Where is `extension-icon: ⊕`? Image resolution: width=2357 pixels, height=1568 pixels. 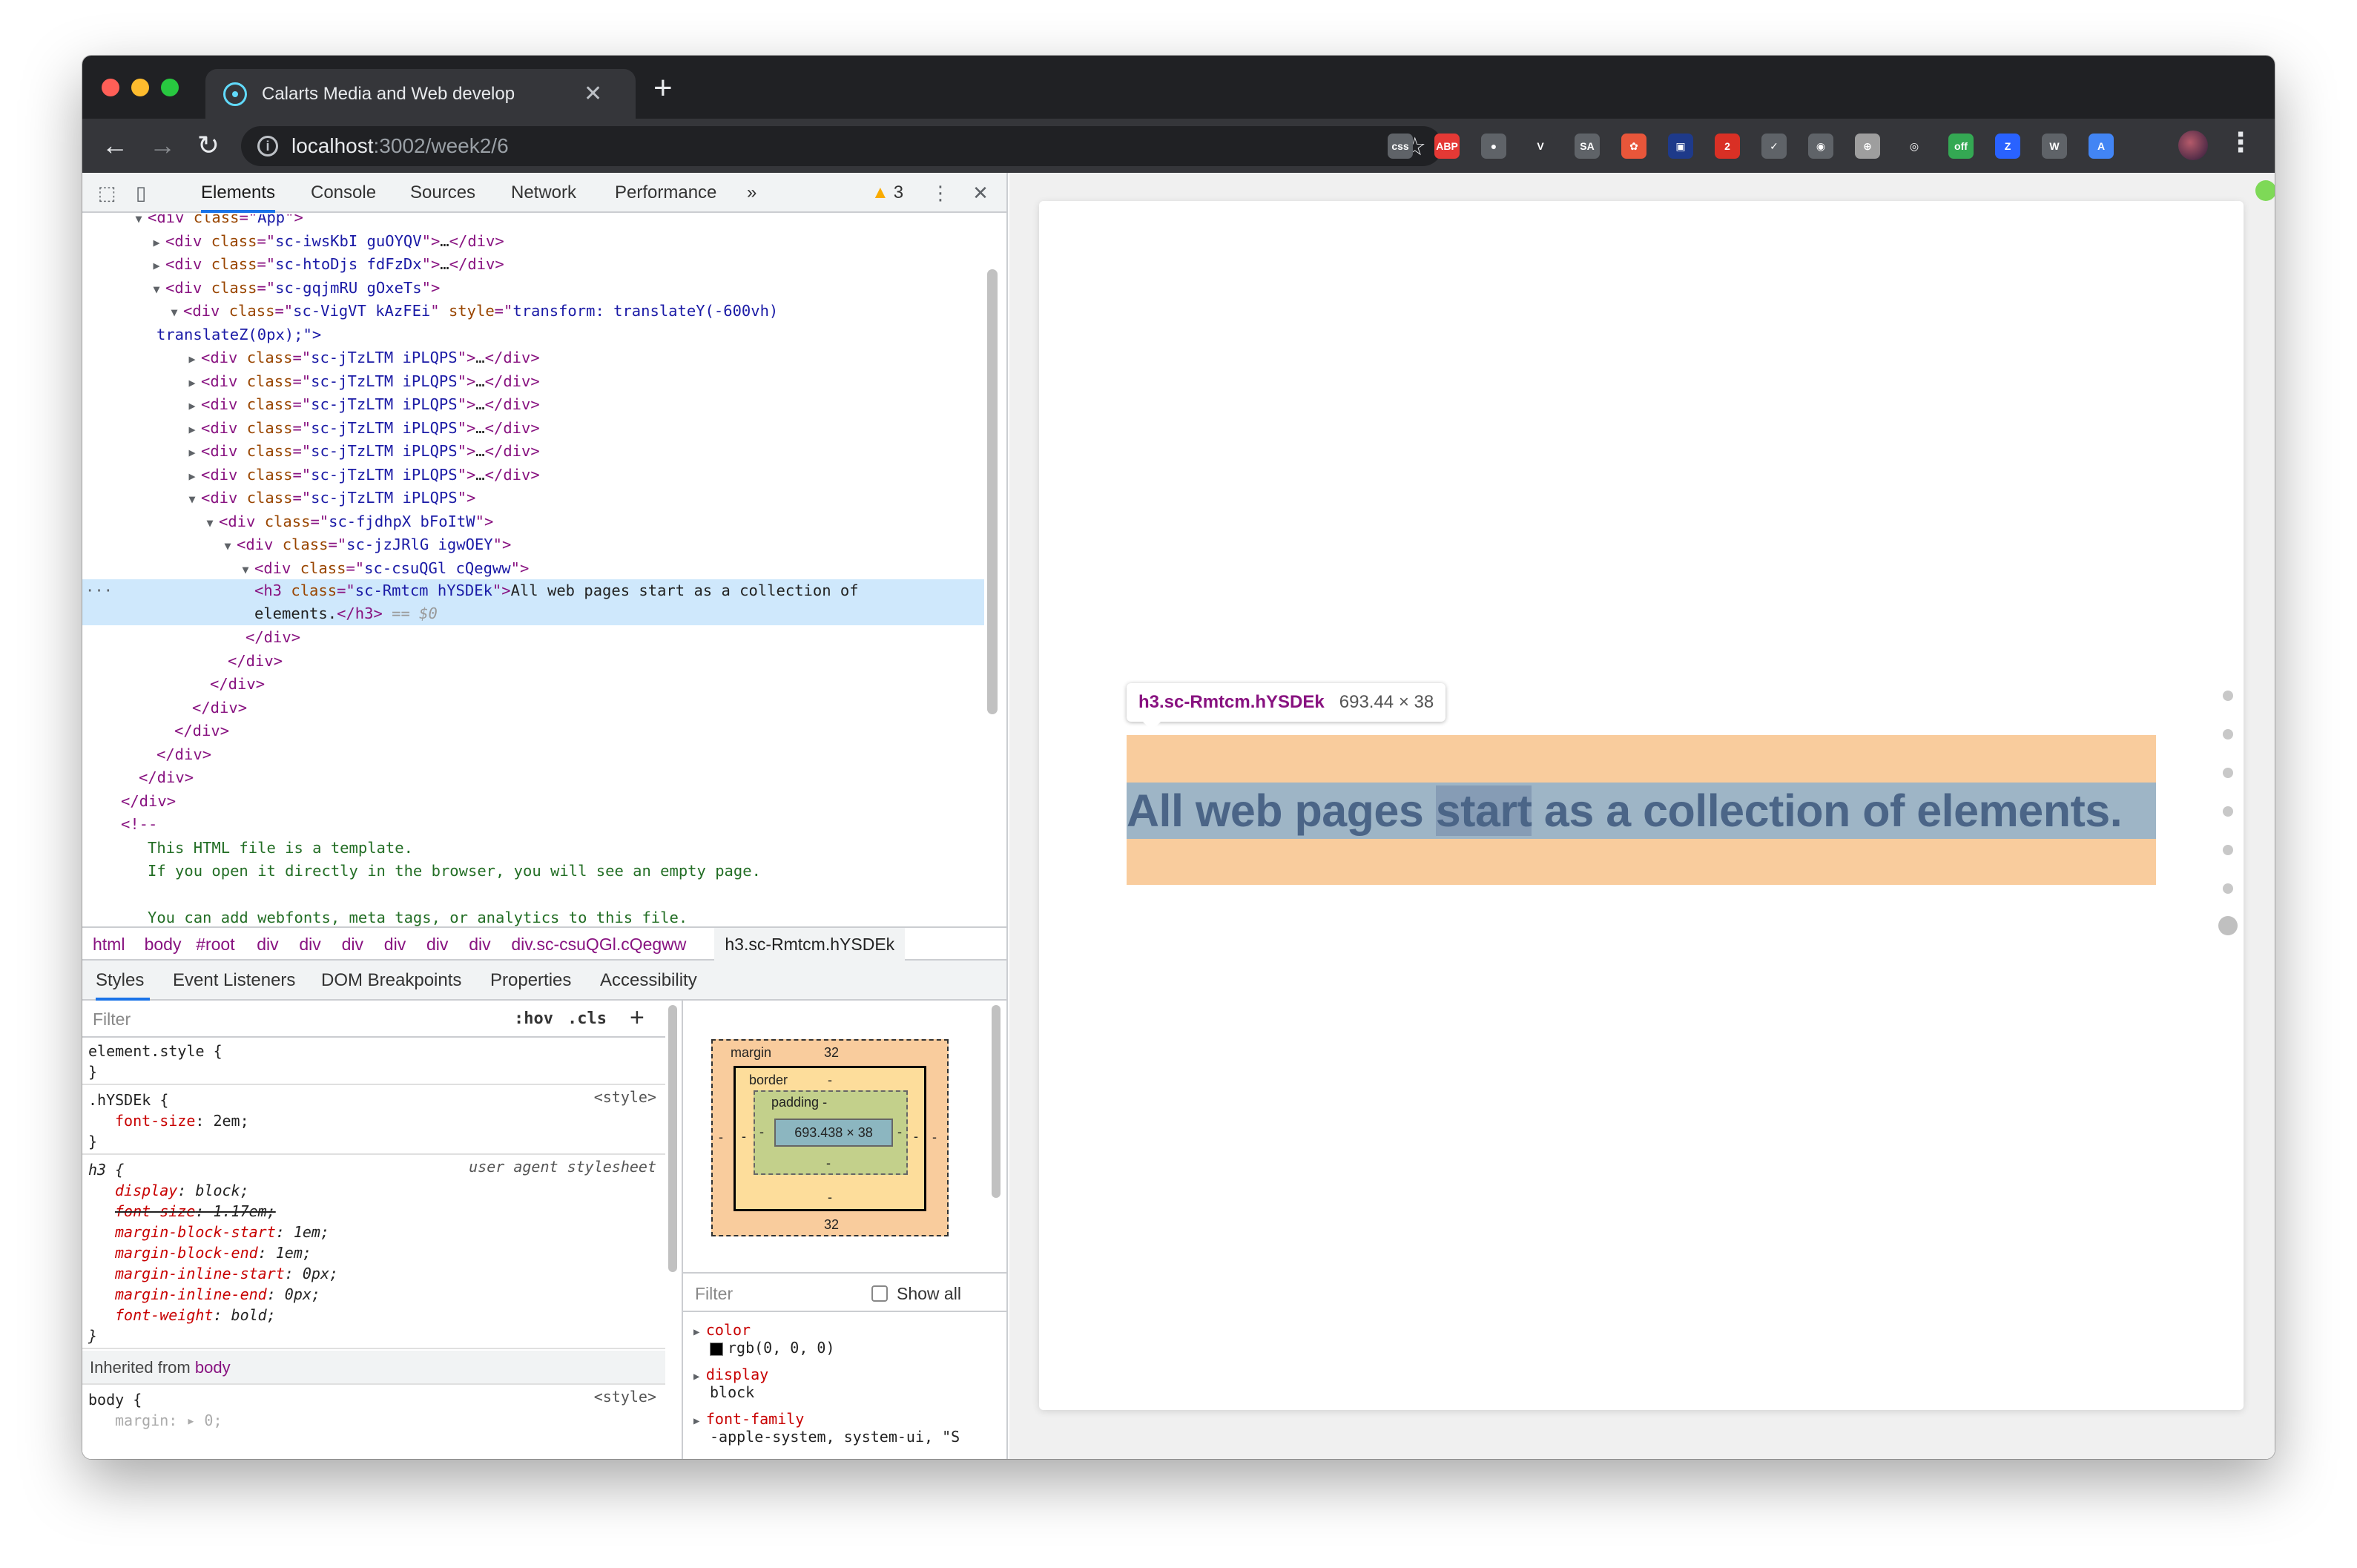 extension-icon: ⊕ is located at coordinates (1868, 146).